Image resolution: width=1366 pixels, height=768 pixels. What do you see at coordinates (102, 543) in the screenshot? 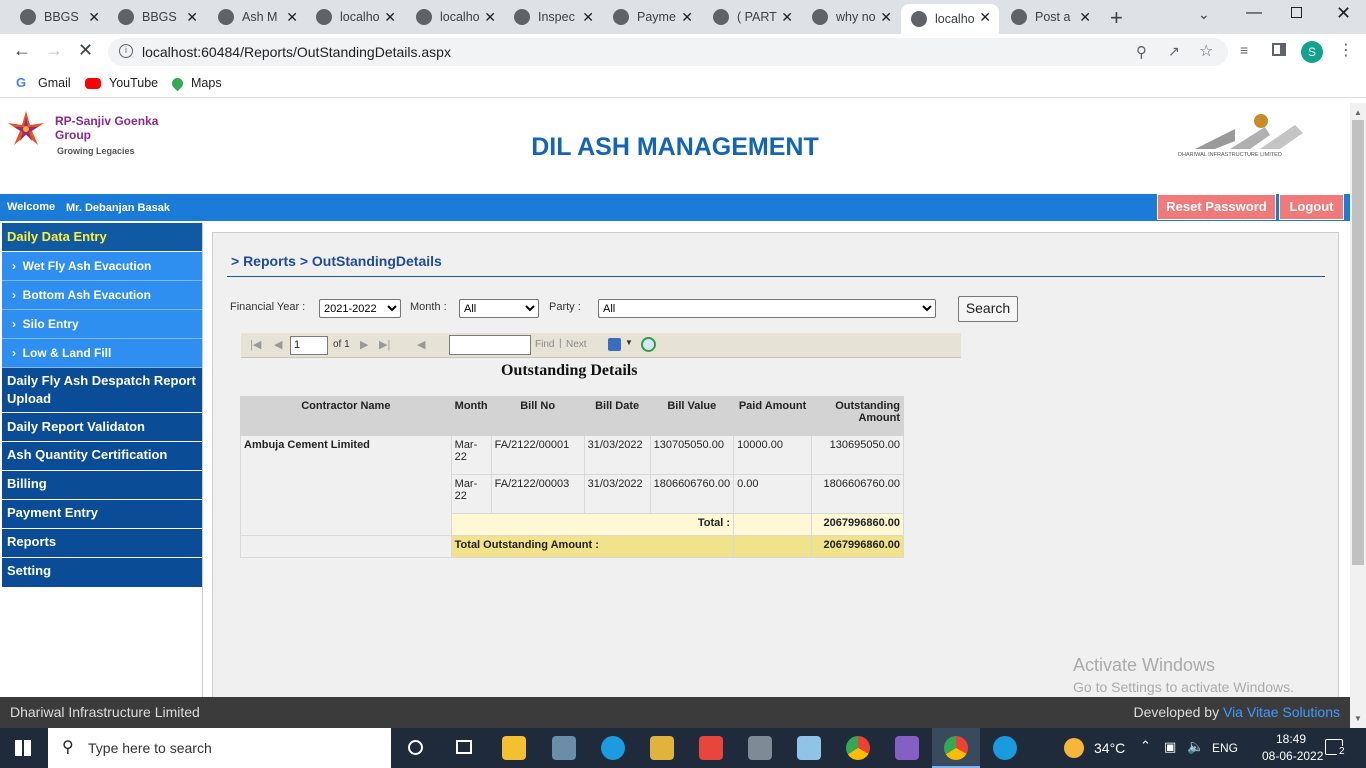
I see `sidebar-item-reports: Reports` at bounding box center [102, 543].